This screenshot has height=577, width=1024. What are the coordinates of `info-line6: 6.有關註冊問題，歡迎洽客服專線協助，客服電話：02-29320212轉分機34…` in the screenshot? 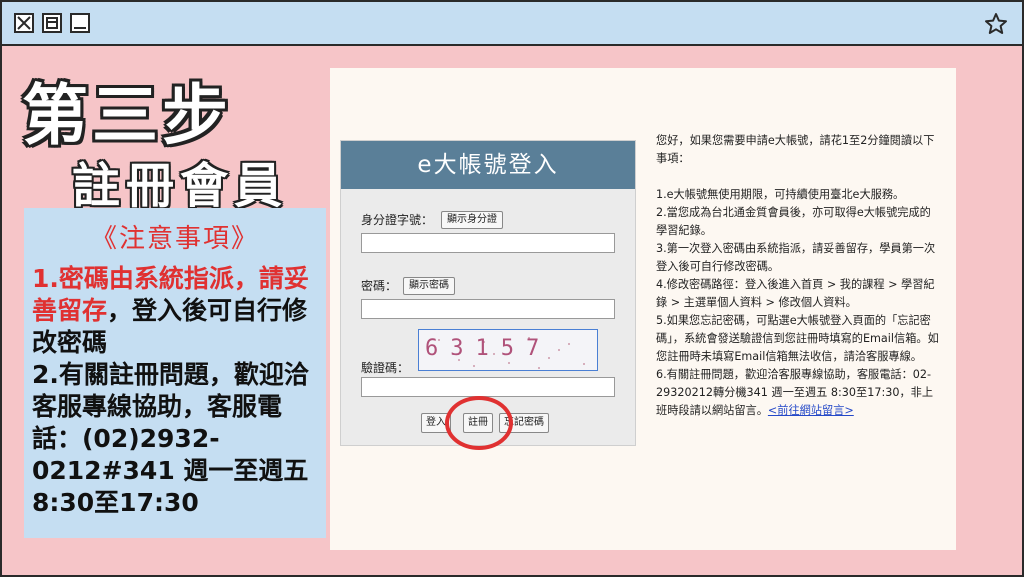 It's located at (799, 393).